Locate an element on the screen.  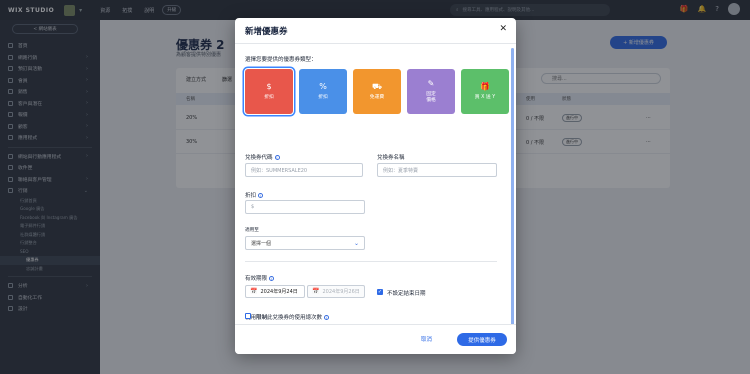
start-date-input: 📅 2024年9月24日 is located at coordinates (275, 291).